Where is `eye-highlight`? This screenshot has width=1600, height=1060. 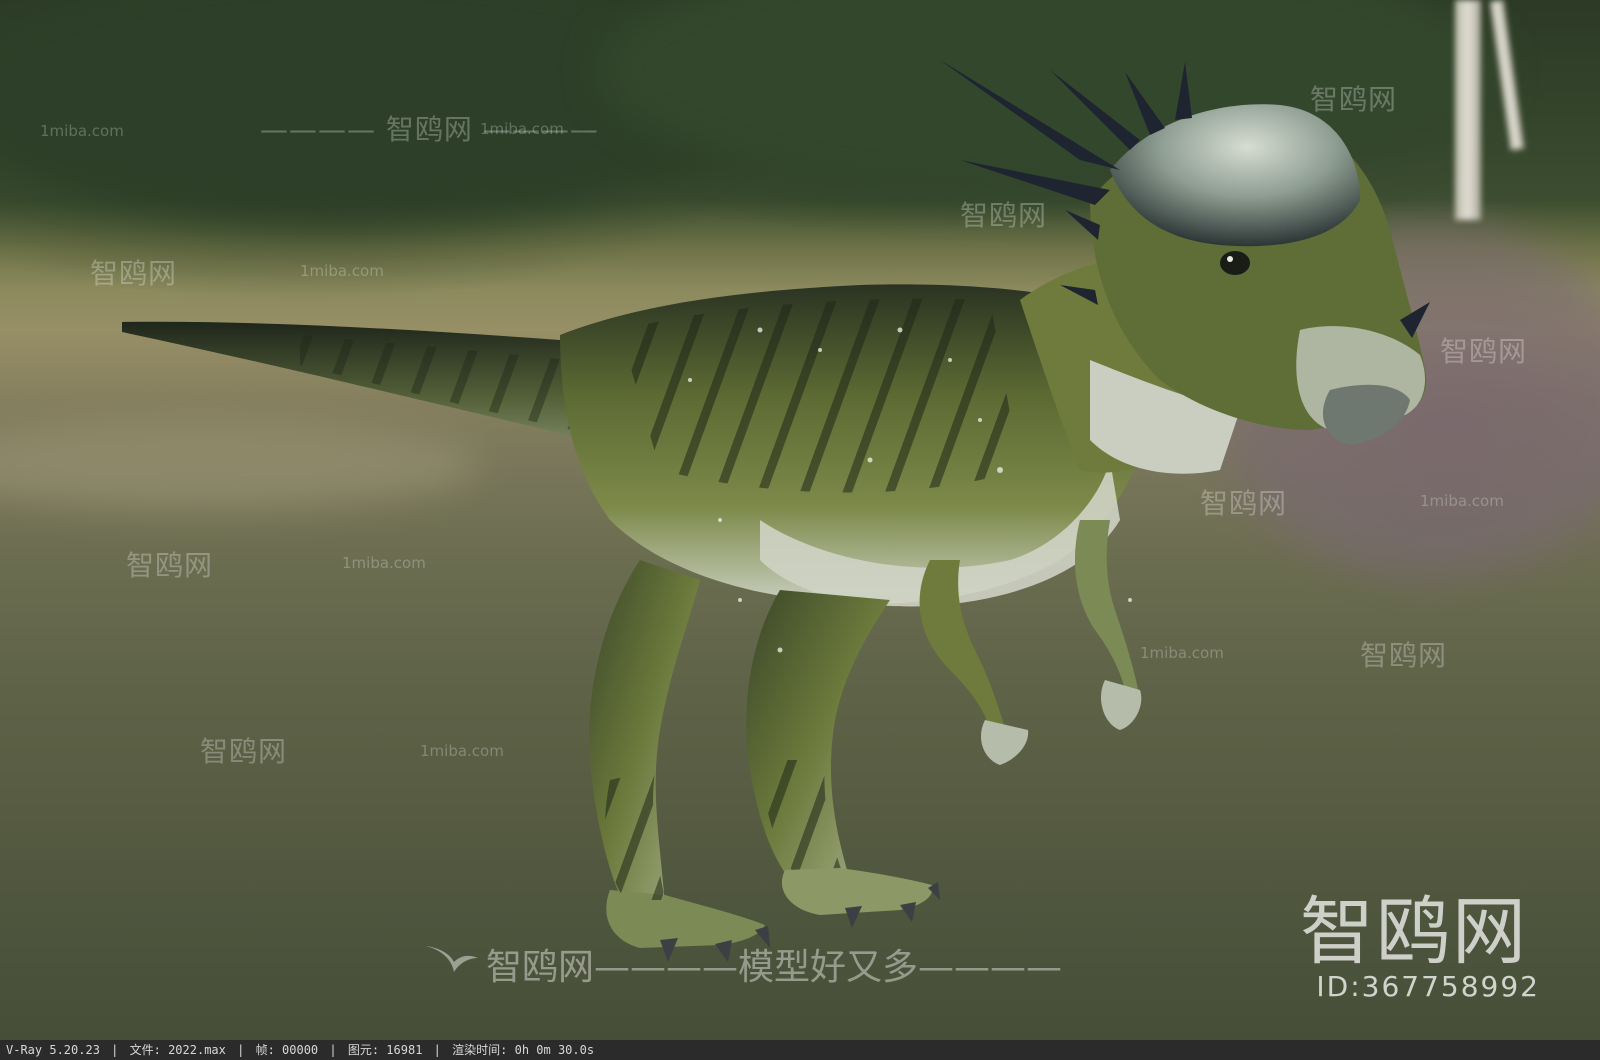 eye-highlight is located at coordinates (1230, 259).